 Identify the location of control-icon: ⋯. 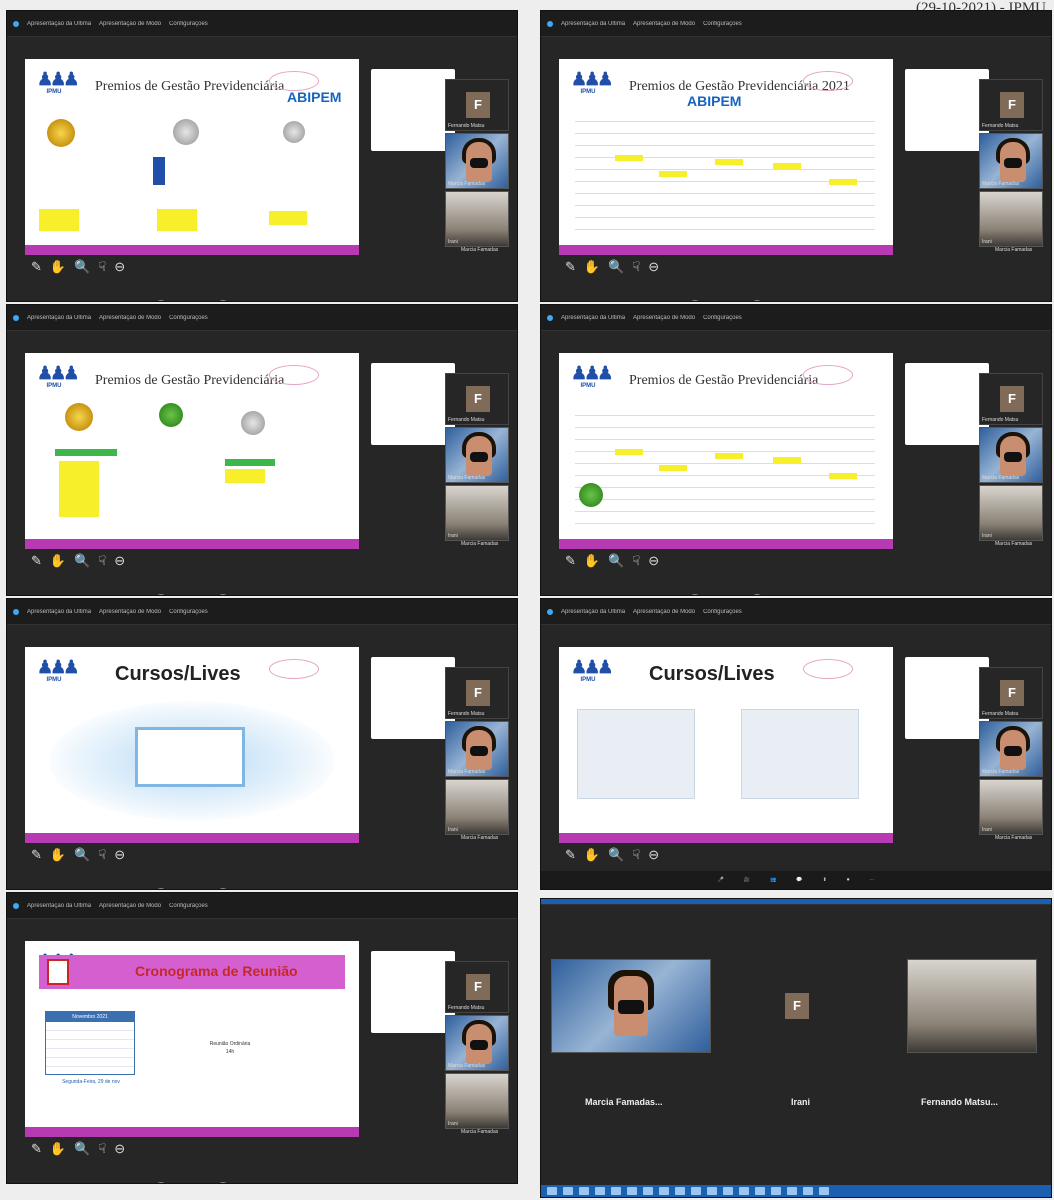
(871, 880).